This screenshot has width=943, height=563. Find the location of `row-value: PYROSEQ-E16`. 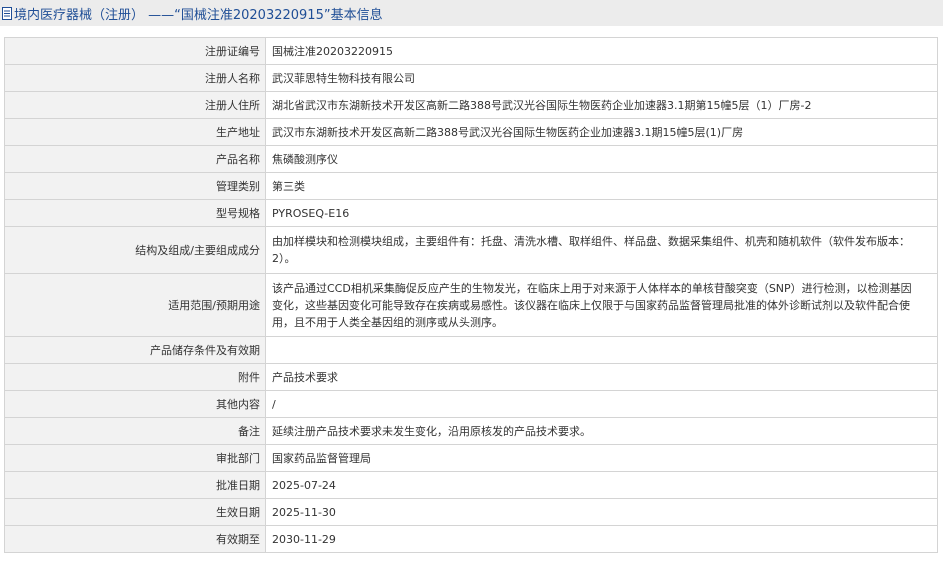

row-value: PYROSEQ-E16 is located at coordinates (601, 213).